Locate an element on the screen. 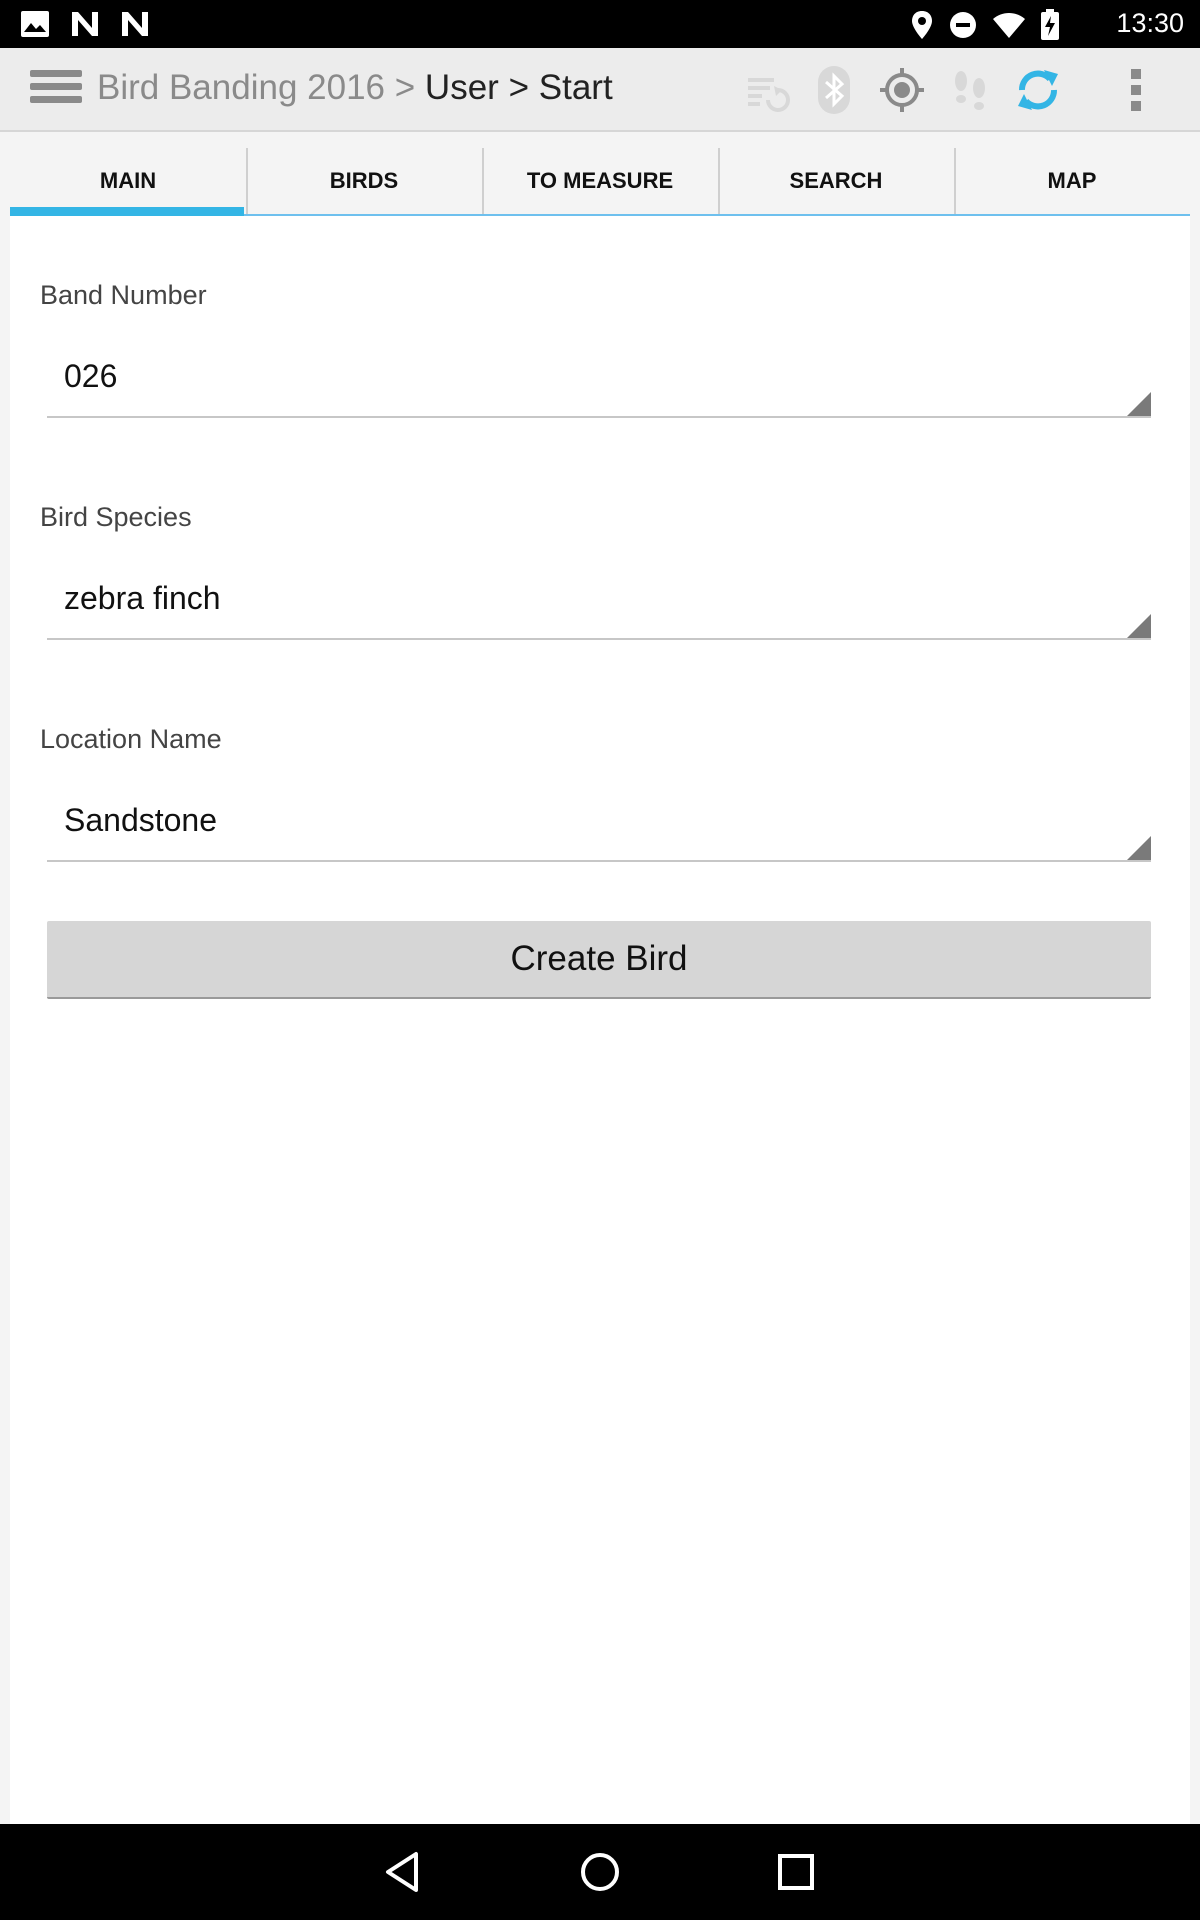 This screenshot has width=1200, height=1920. status-time: 13:30 is located at coordinates (1150, 23).